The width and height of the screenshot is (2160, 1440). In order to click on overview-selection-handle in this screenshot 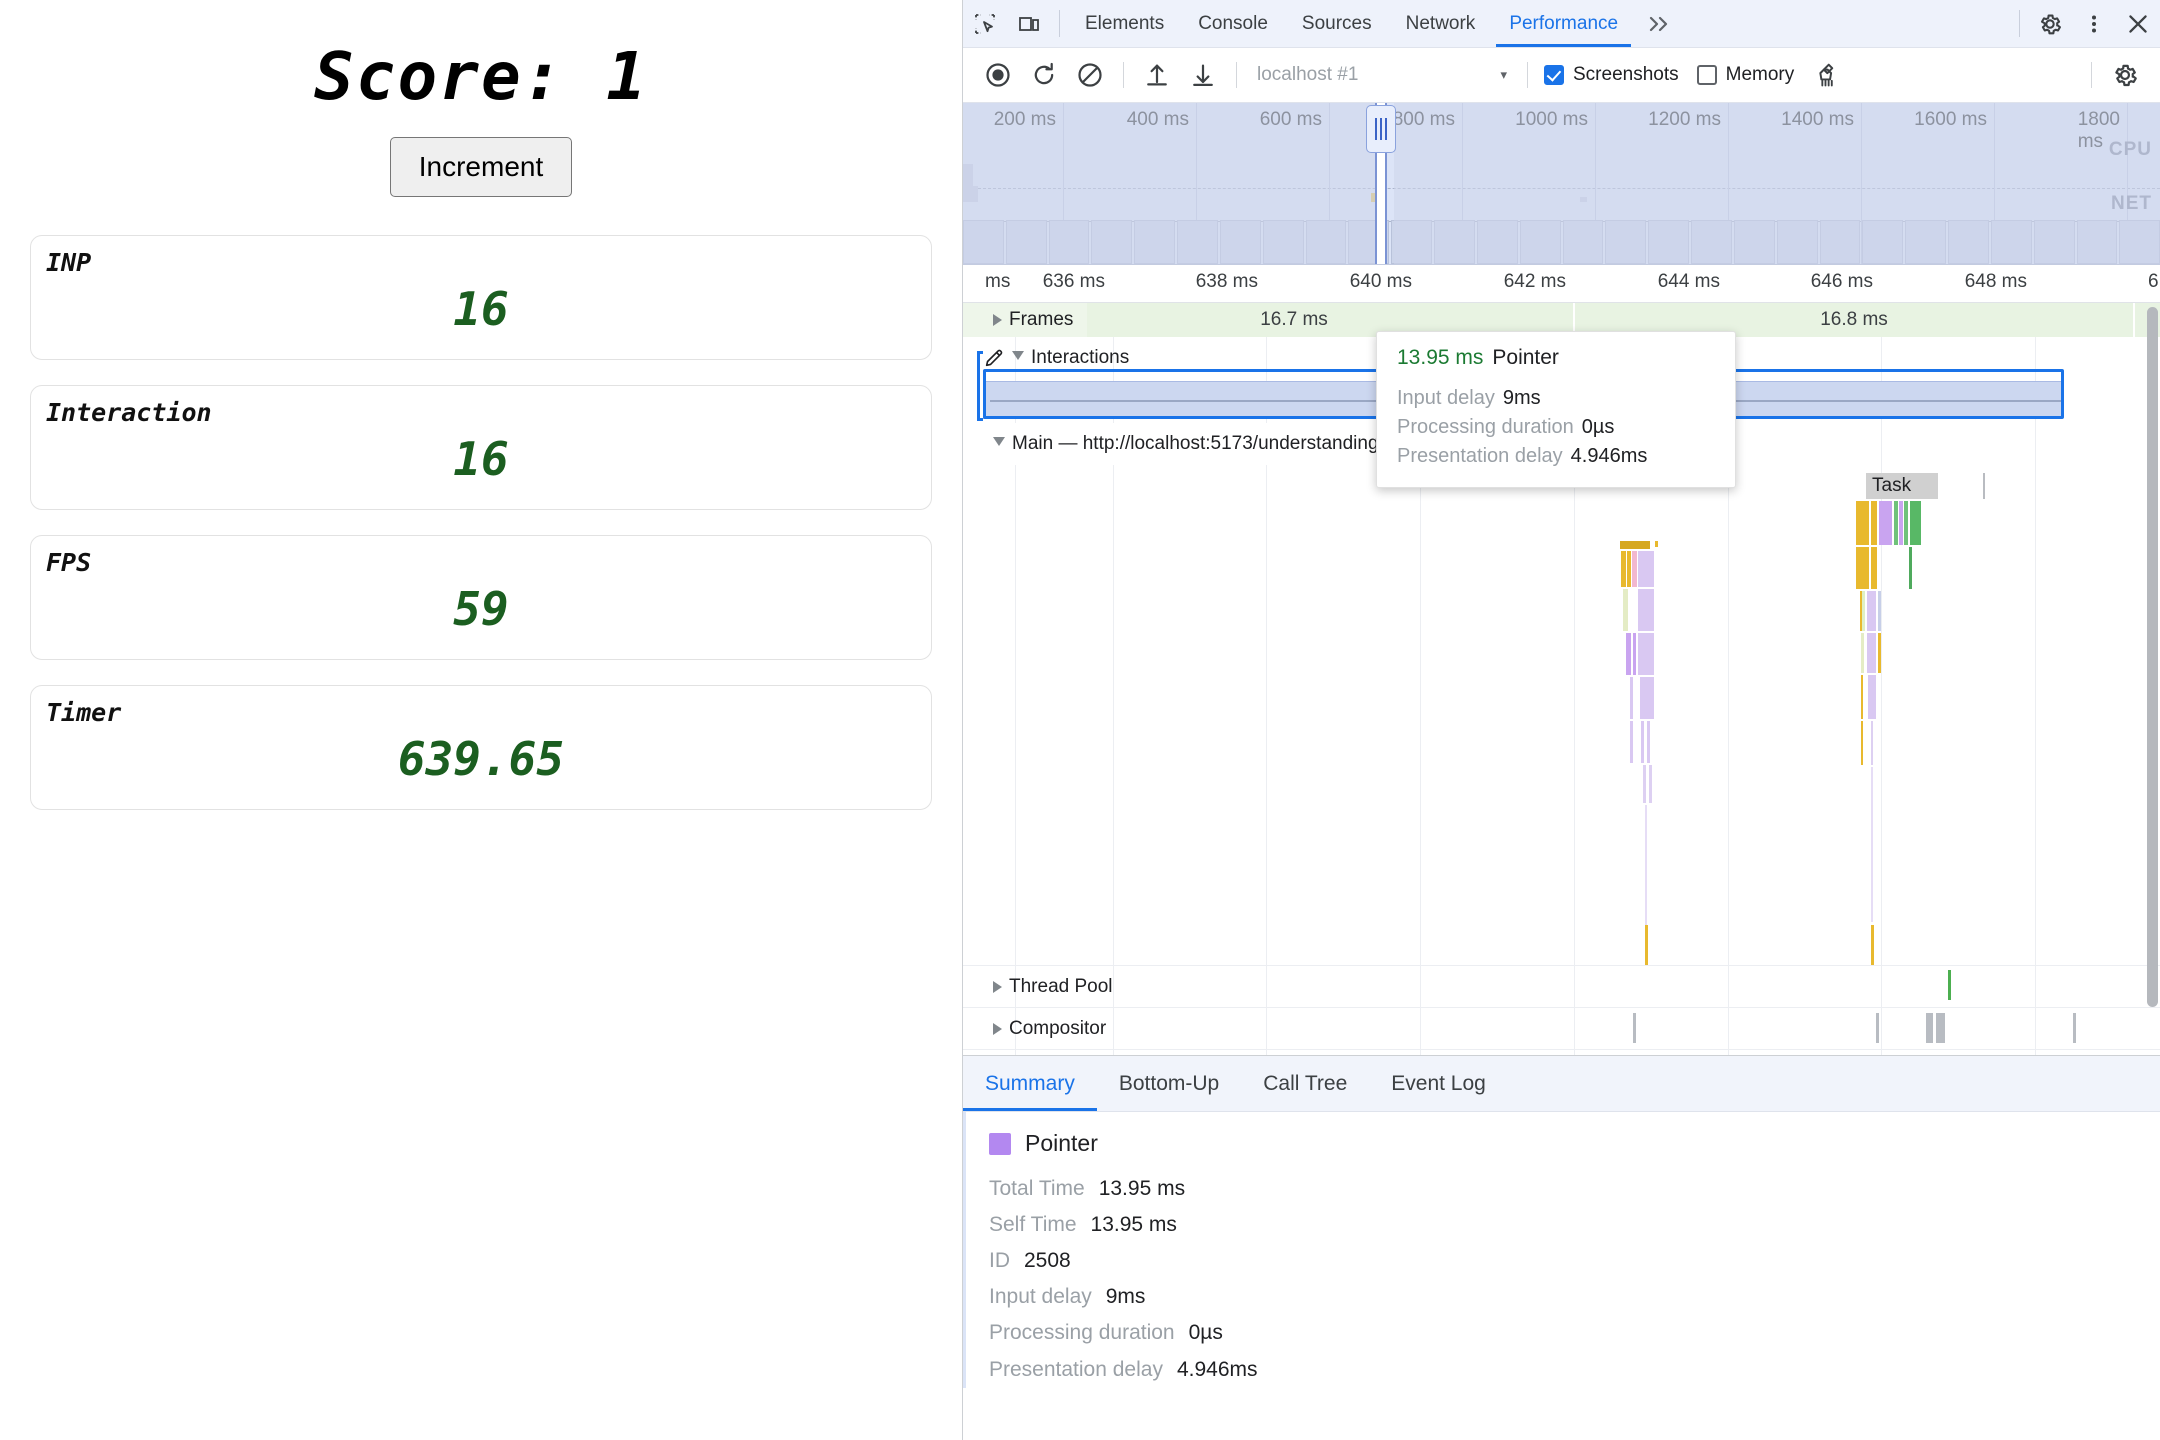, I will do `click(1381, 129)`.